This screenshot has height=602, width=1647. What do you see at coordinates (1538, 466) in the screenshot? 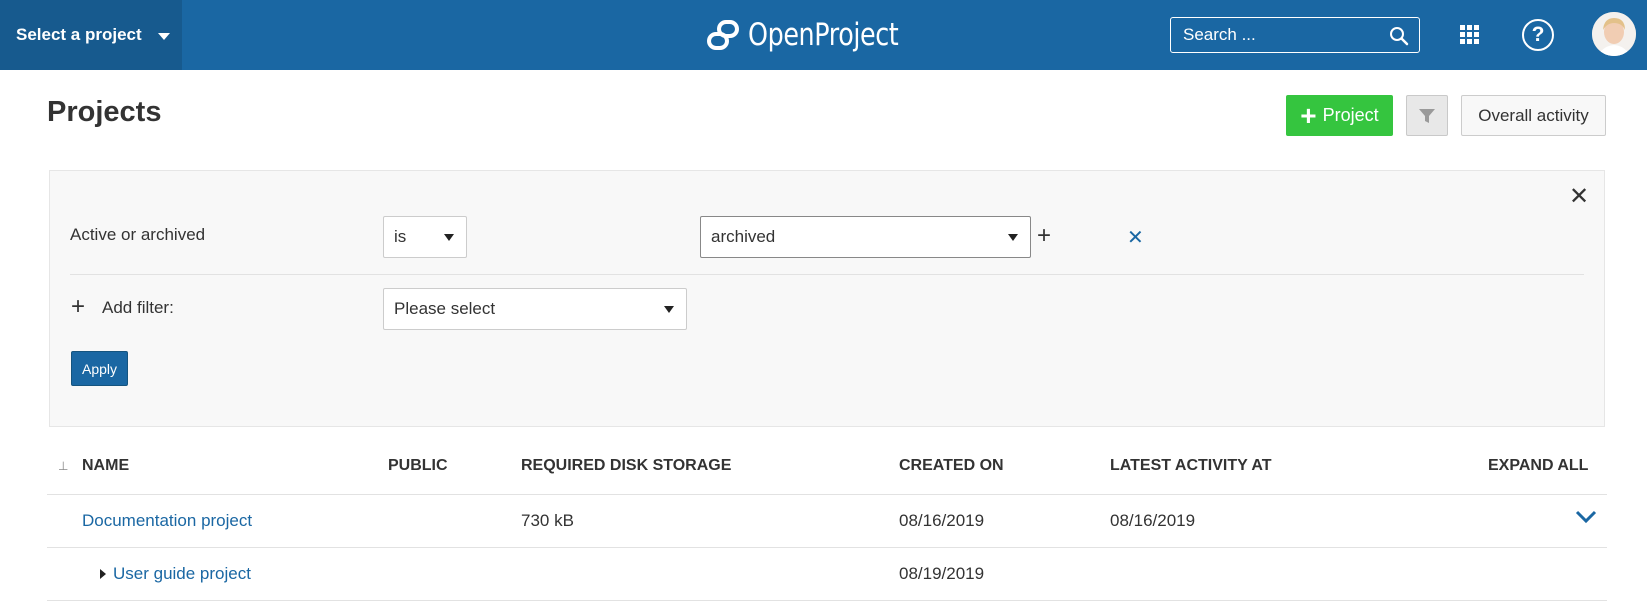
I see `expand-all-button: EXPAND ALL` at bounding box center [1538, 466].